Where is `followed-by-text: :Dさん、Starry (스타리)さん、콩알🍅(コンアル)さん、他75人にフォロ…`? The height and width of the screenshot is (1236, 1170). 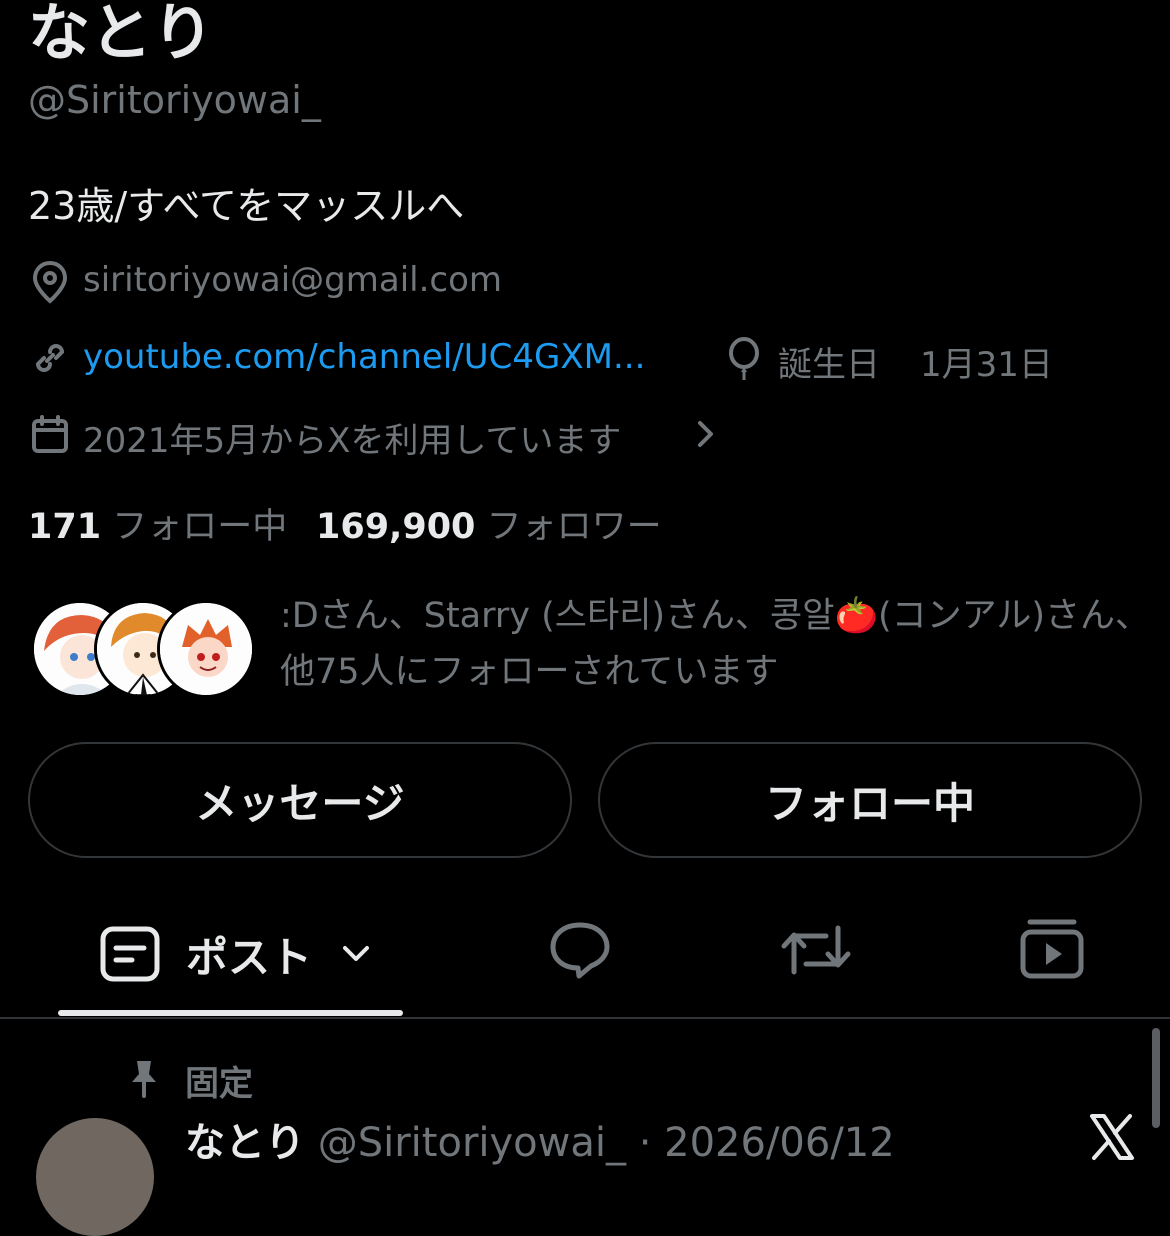 followed-by-text: :Dさん、Starry (스타리)さん、콩알🍅(コンアル)さん、他75人にフォロ… is located at coordinates (715, 644).